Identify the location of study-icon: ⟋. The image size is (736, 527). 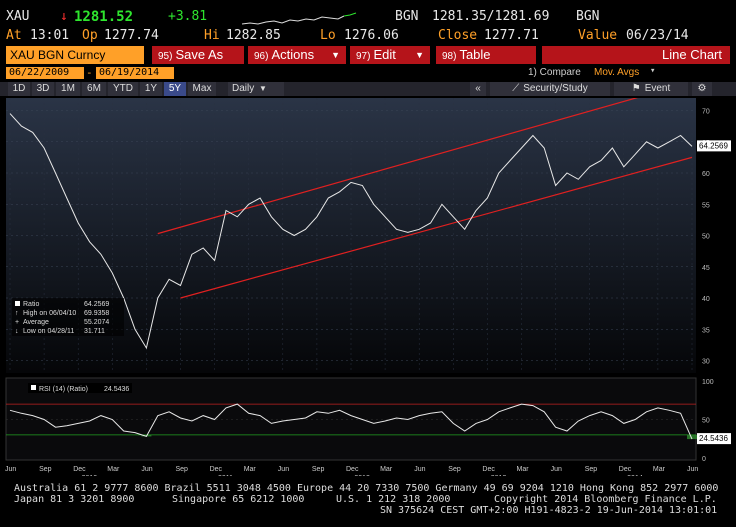
(516, 88).